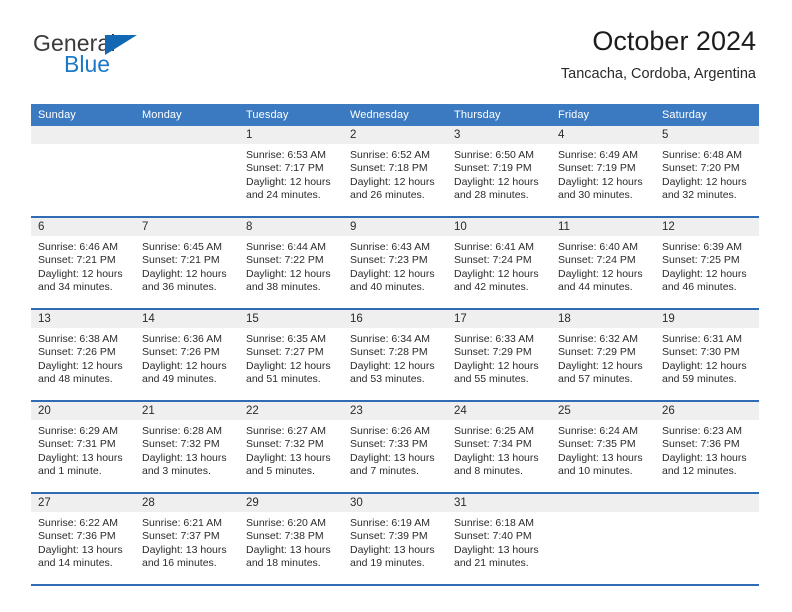 This screenshot has height=612, width=792. What do you see at coordinates (181, 536) in the screenshot?
I see `day-detail-line: Sunset: 7:37 PM` at bounding box center [181, 536].